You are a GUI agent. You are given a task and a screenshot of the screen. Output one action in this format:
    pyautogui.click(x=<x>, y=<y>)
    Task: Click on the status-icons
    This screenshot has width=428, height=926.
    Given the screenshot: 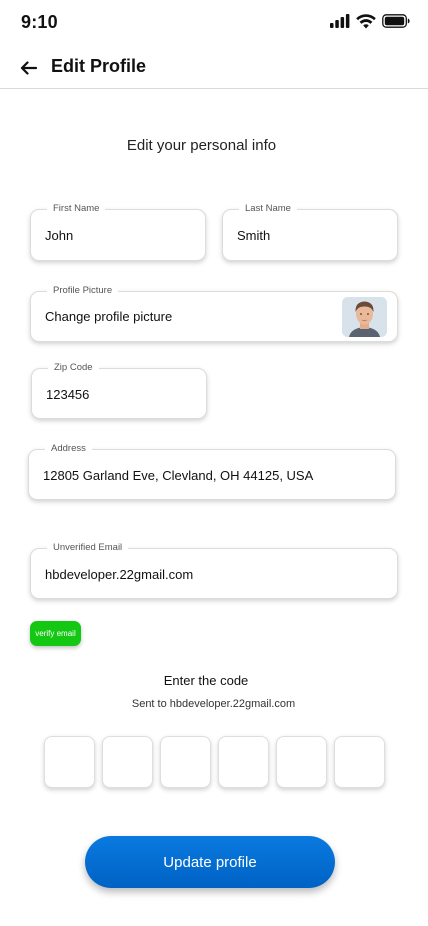 What is the action you would take?
    pyautogui.click(x=370, y=21)
    